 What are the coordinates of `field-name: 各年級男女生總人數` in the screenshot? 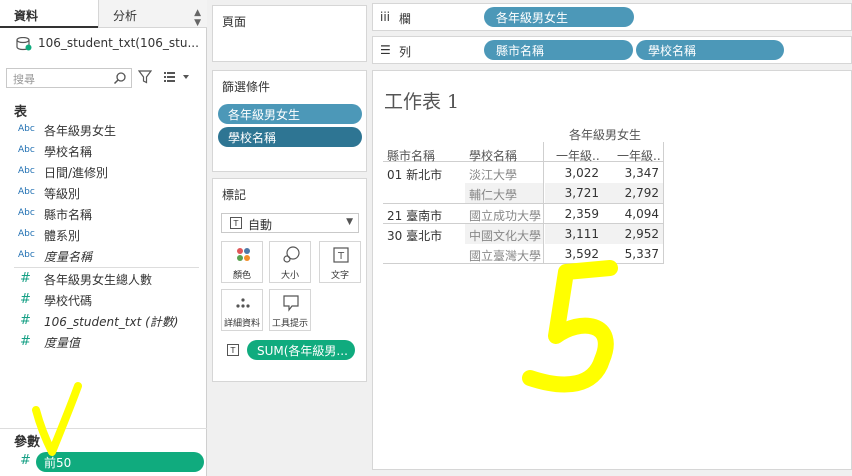 It's located at (98, 280).